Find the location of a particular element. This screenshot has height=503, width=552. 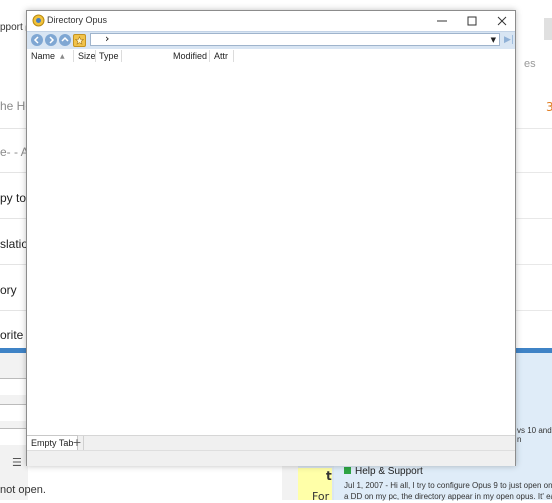

add-tab-button: + is located at coordinates (77, 443).